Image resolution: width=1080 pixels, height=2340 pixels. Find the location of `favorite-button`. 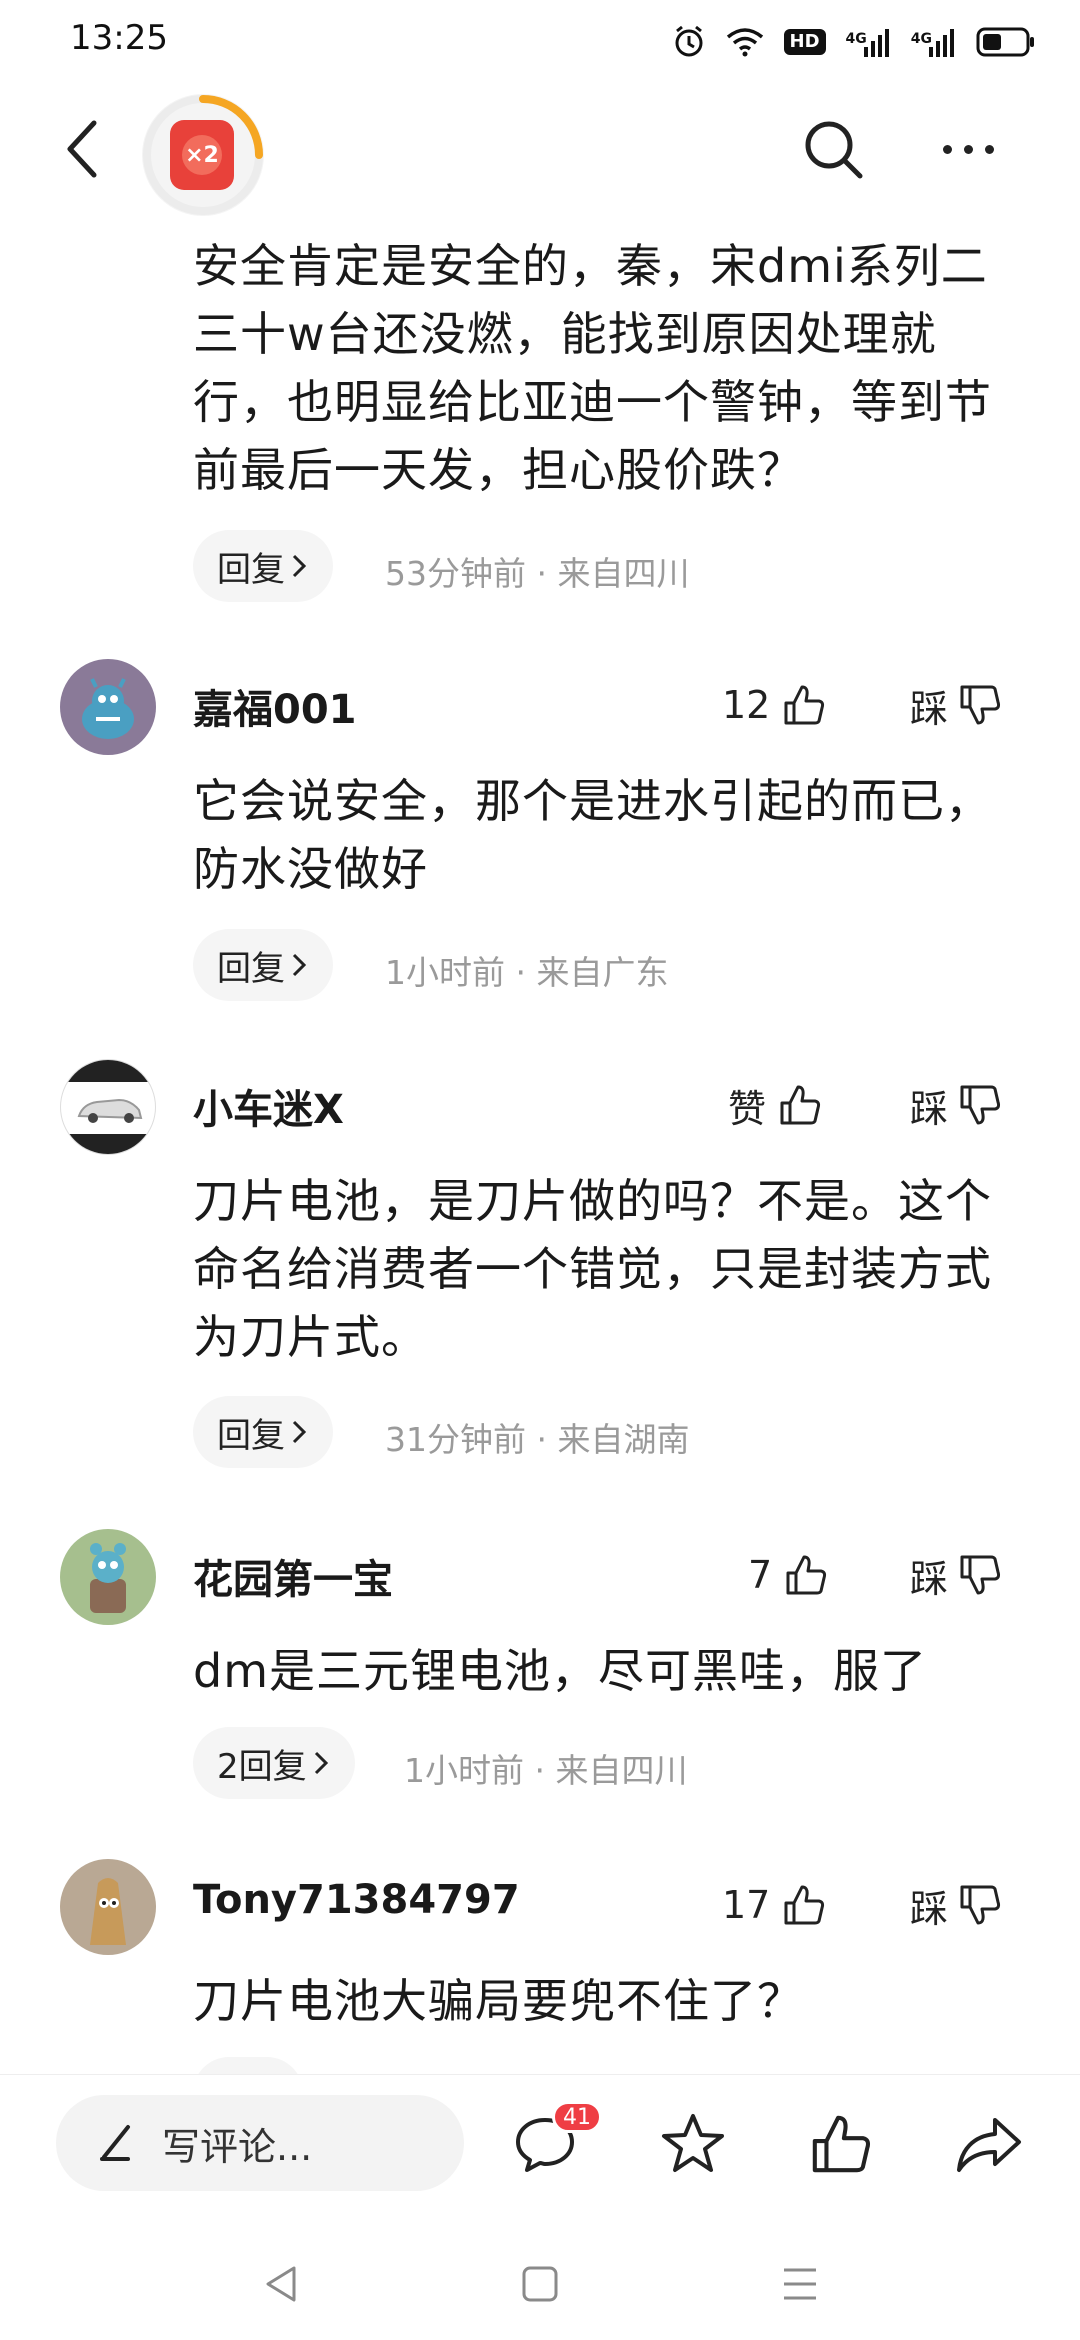

favorite-button is located at coordinates (693, 2144).